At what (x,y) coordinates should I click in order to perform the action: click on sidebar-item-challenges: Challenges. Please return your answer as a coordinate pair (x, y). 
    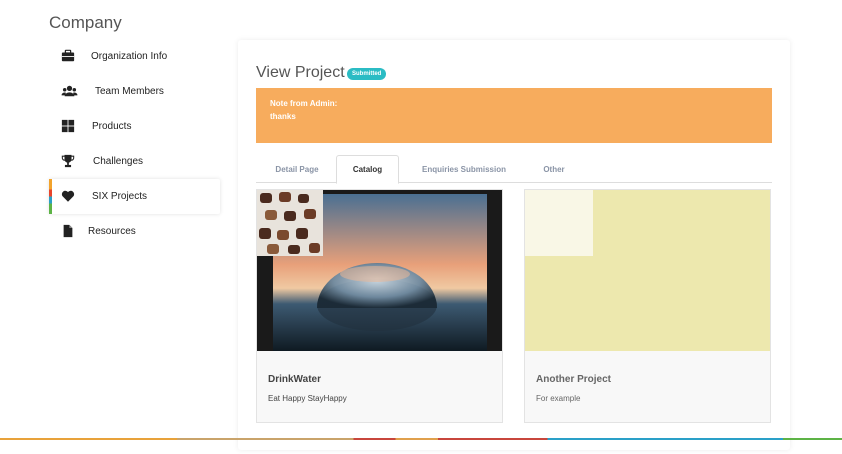
    Looking at the image, I should click on (134, 161).